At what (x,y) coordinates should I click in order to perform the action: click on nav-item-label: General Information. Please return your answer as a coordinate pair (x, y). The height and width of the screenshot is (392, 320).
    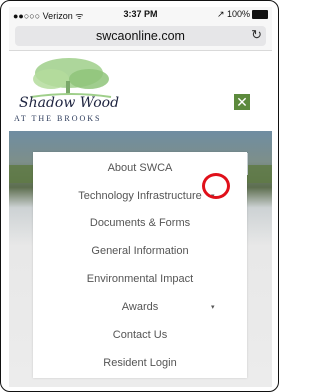
    Looking at the image, I should click on (140, 251).